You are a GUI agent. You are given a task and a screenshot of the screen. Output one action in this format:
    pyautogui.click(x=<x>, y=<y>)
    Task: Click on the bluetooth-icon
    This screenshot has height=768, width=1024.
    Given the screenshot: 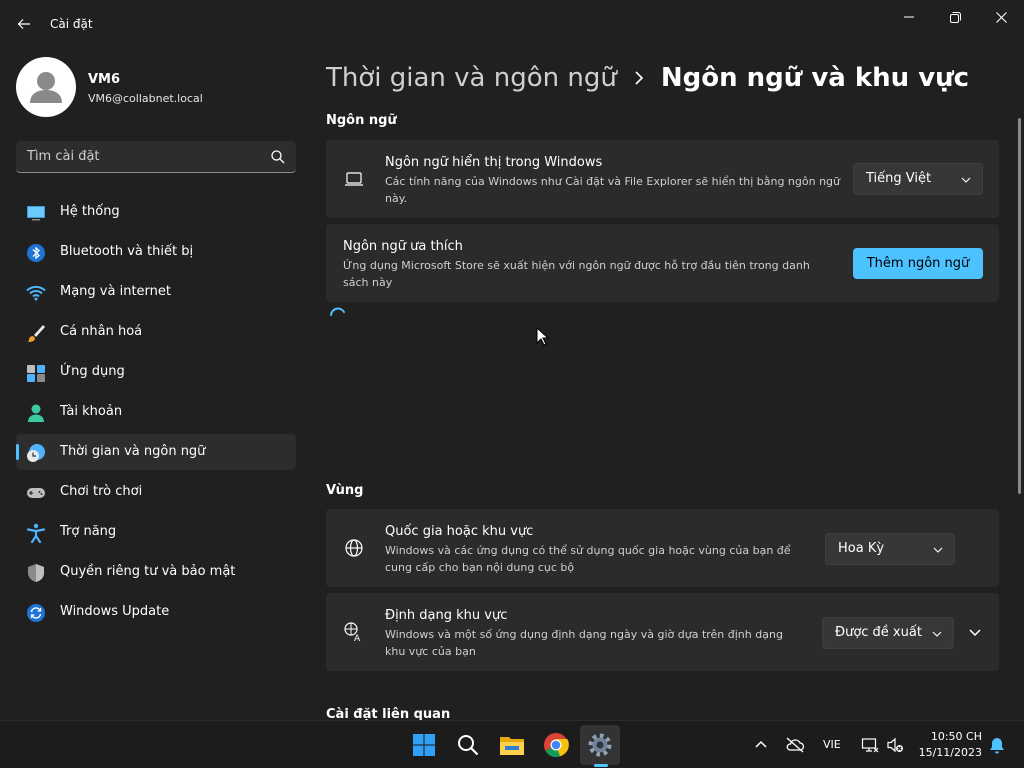 What is the action you would take?
    pyautogui.click(x=36, y=253)
    